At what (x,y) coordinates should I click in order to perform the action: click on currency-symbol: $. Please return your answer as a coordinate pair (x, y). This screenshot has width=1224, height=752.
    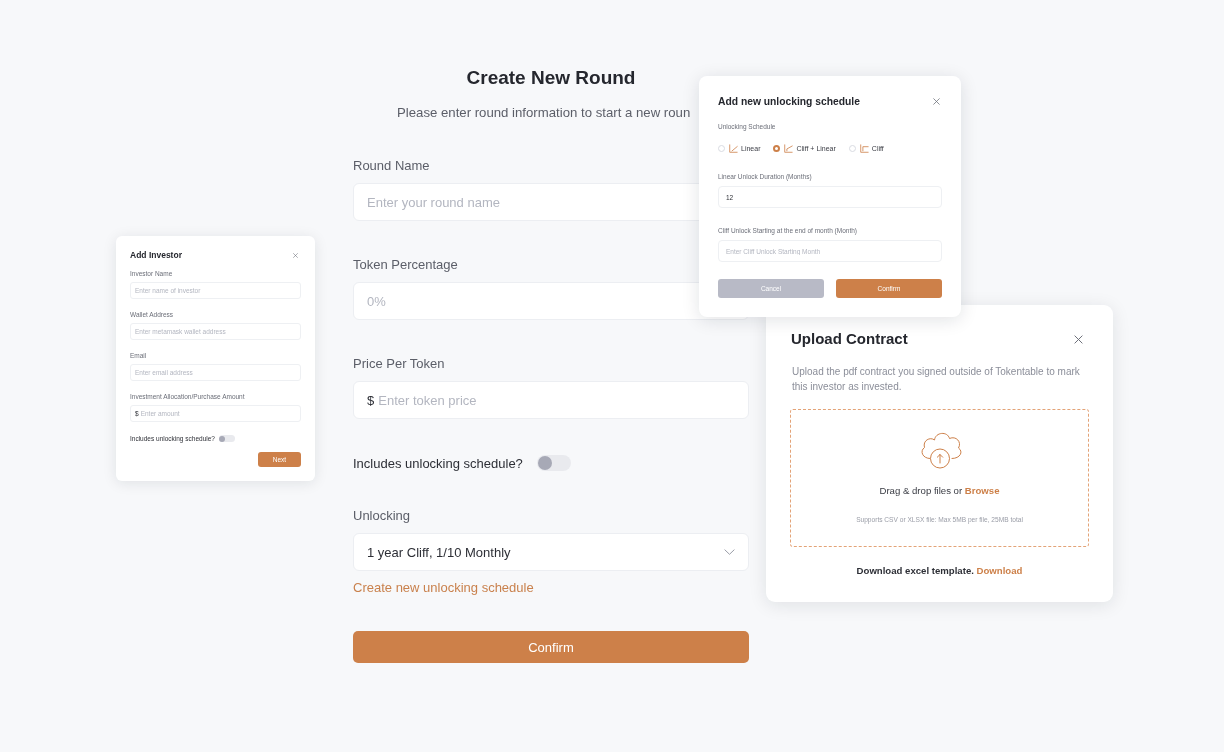
    Looking at the image, I should click on (371, 400).